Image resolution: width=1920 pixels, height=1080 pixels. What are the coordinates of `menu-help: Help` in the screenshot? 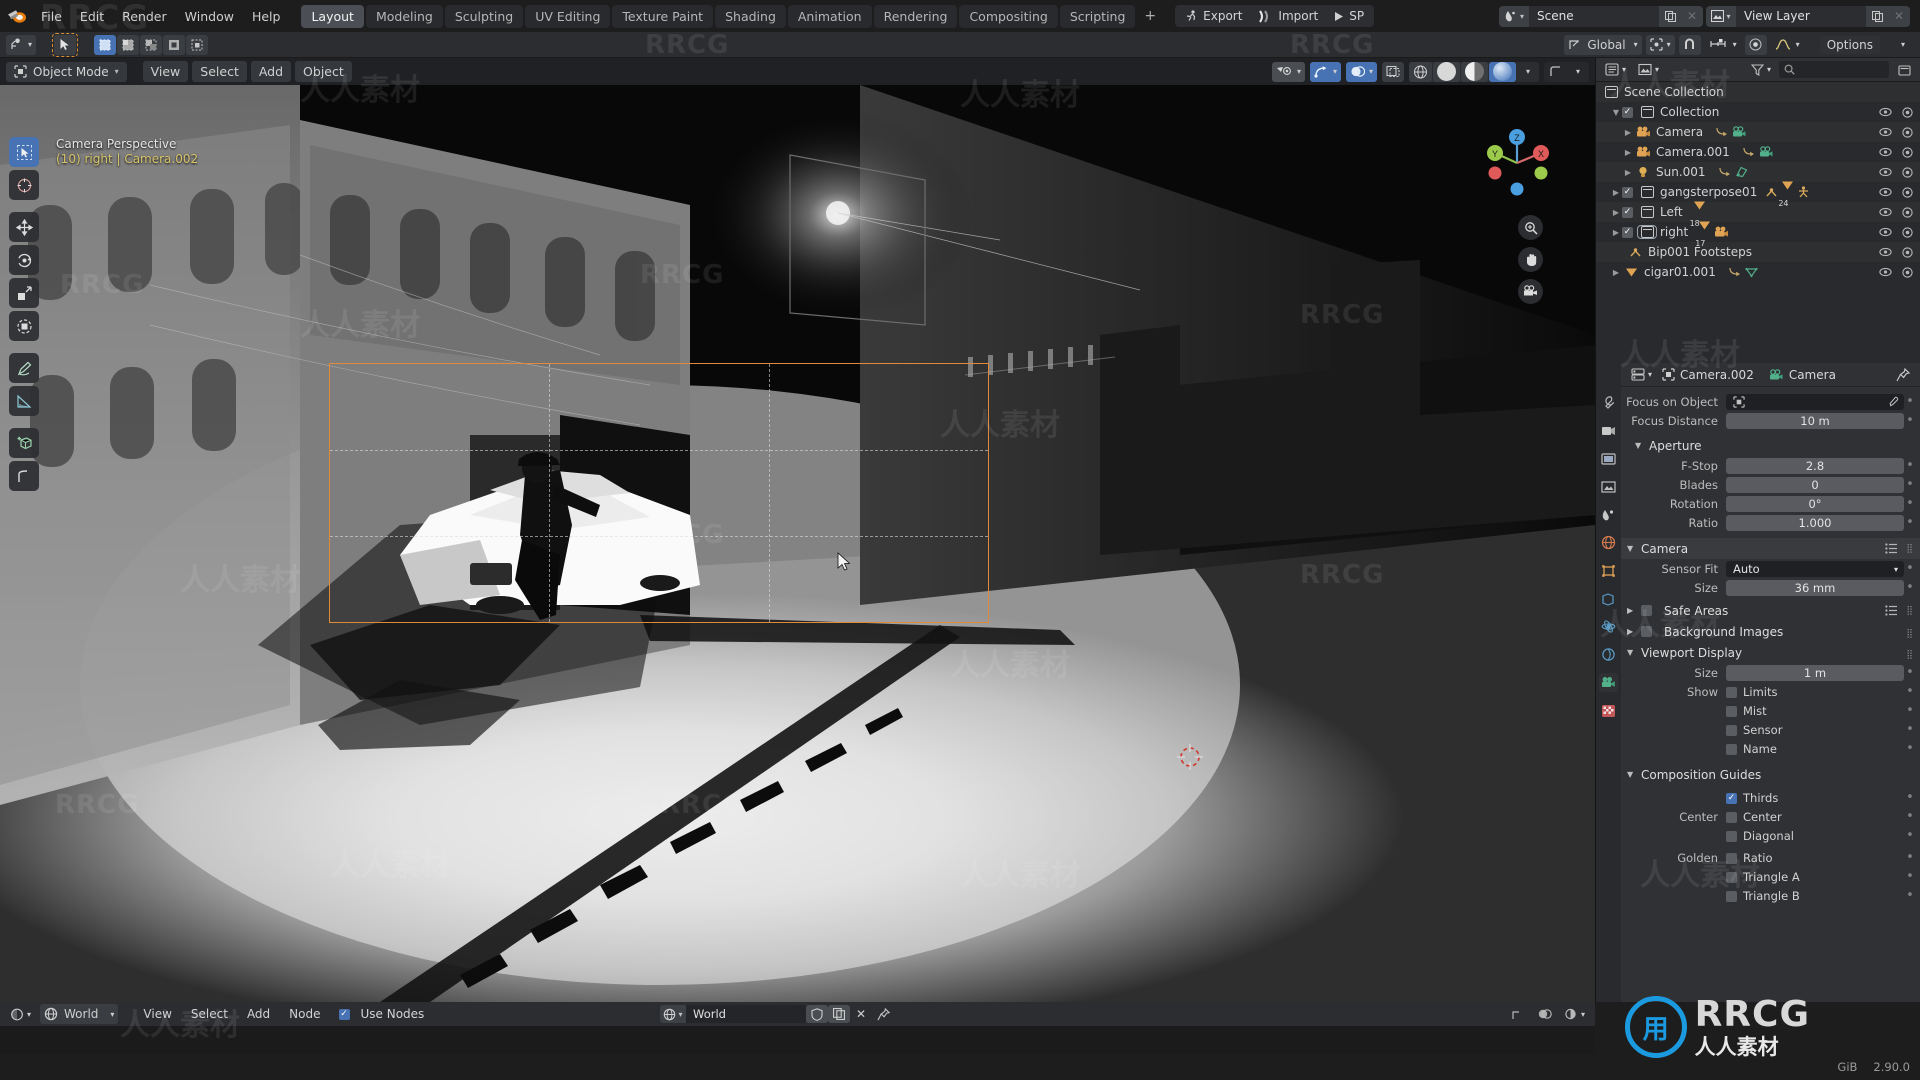 It's located at (266, 16).